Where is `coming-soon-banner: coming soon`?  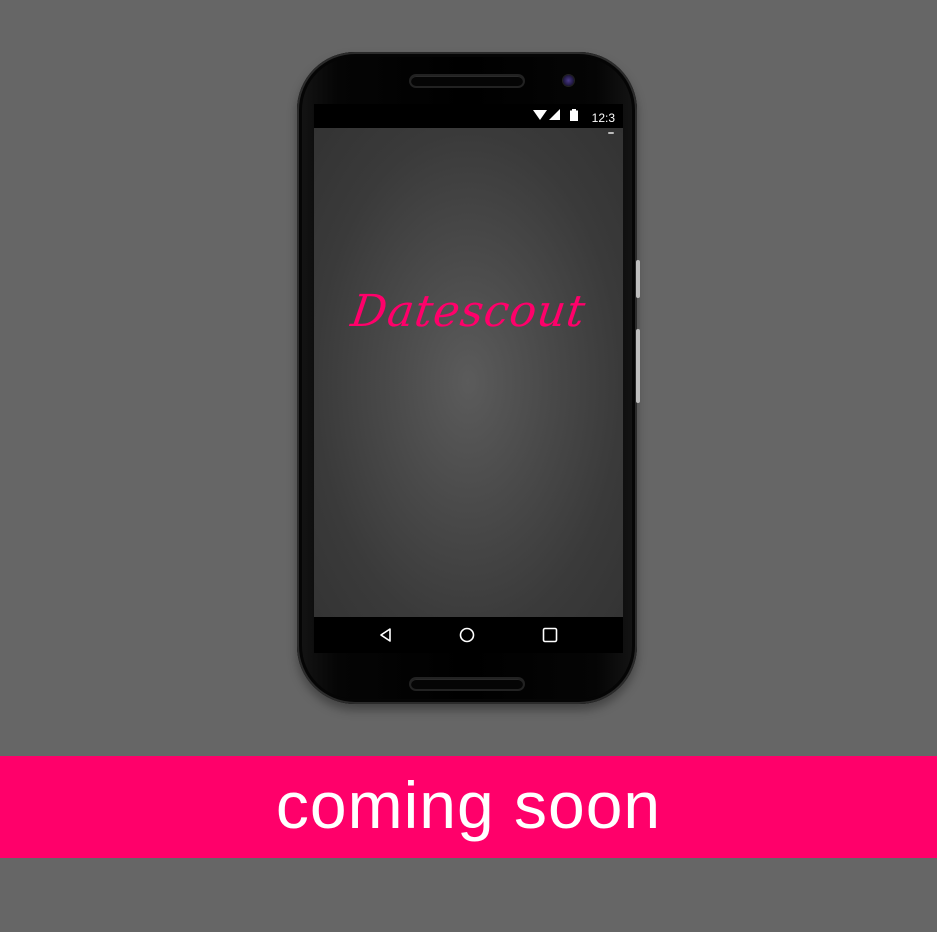 coming-soon-banner: coming soon is located at coordinates (468, 807).